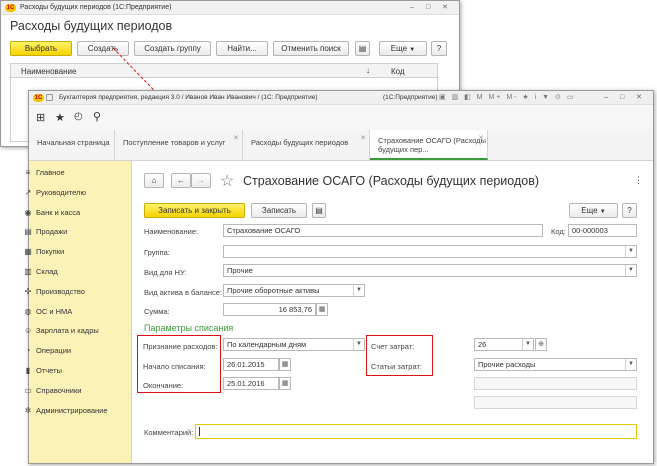 The image size is (657, 466). Describe the element at coordinates (629, 210) in the screenshot. I see `help-button: ?` at that location.